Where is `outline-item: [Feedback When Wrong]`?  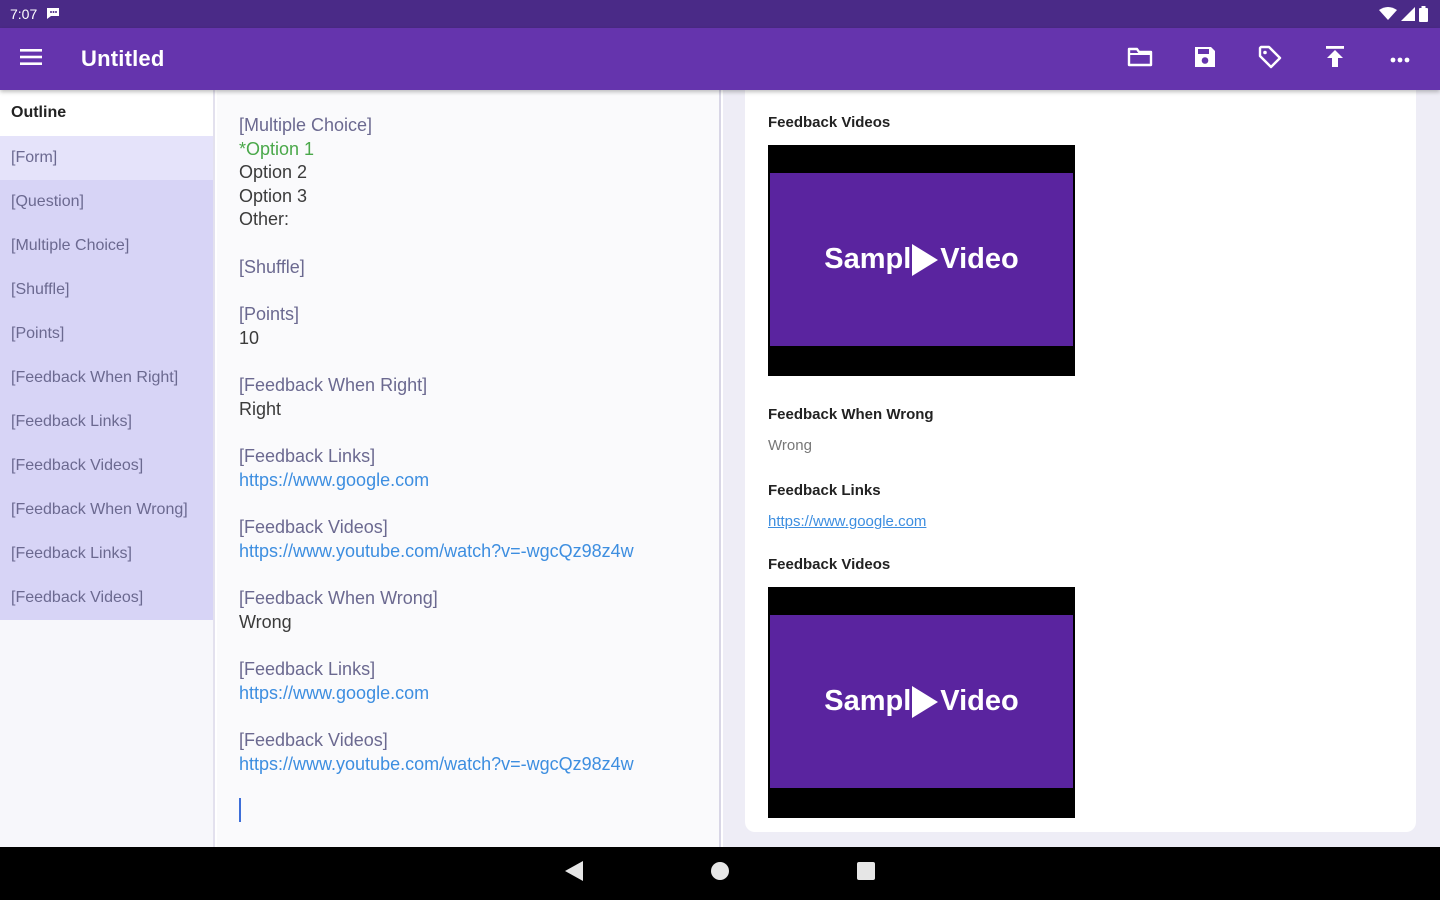 outline-item: [Feedback When Wrong] is located at coordinates (106, 510).